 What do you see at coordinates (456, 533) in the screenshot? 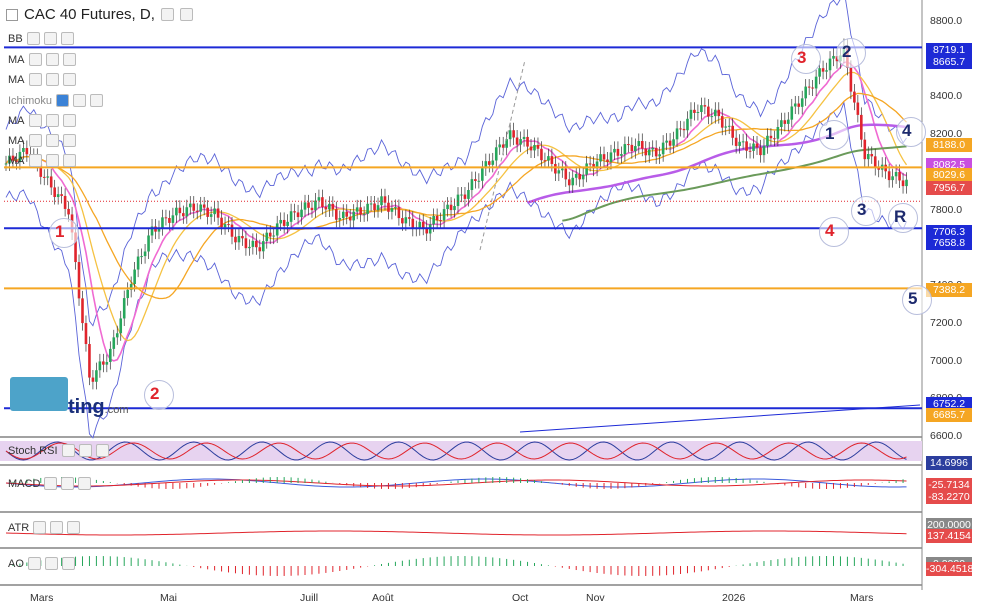
I see `atr-line` at bounding box center [456, 533].